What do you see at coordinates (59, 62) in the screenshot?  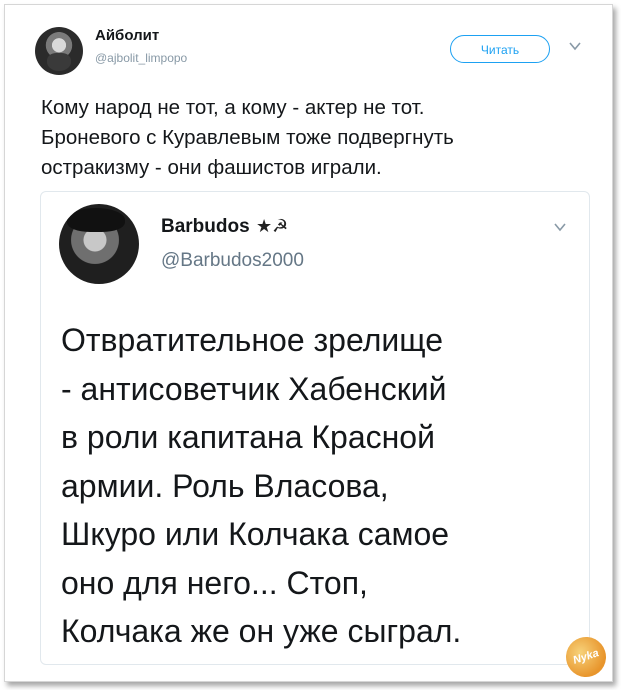 I see `avatar-beard-shape` at bounding box center [59, 62].